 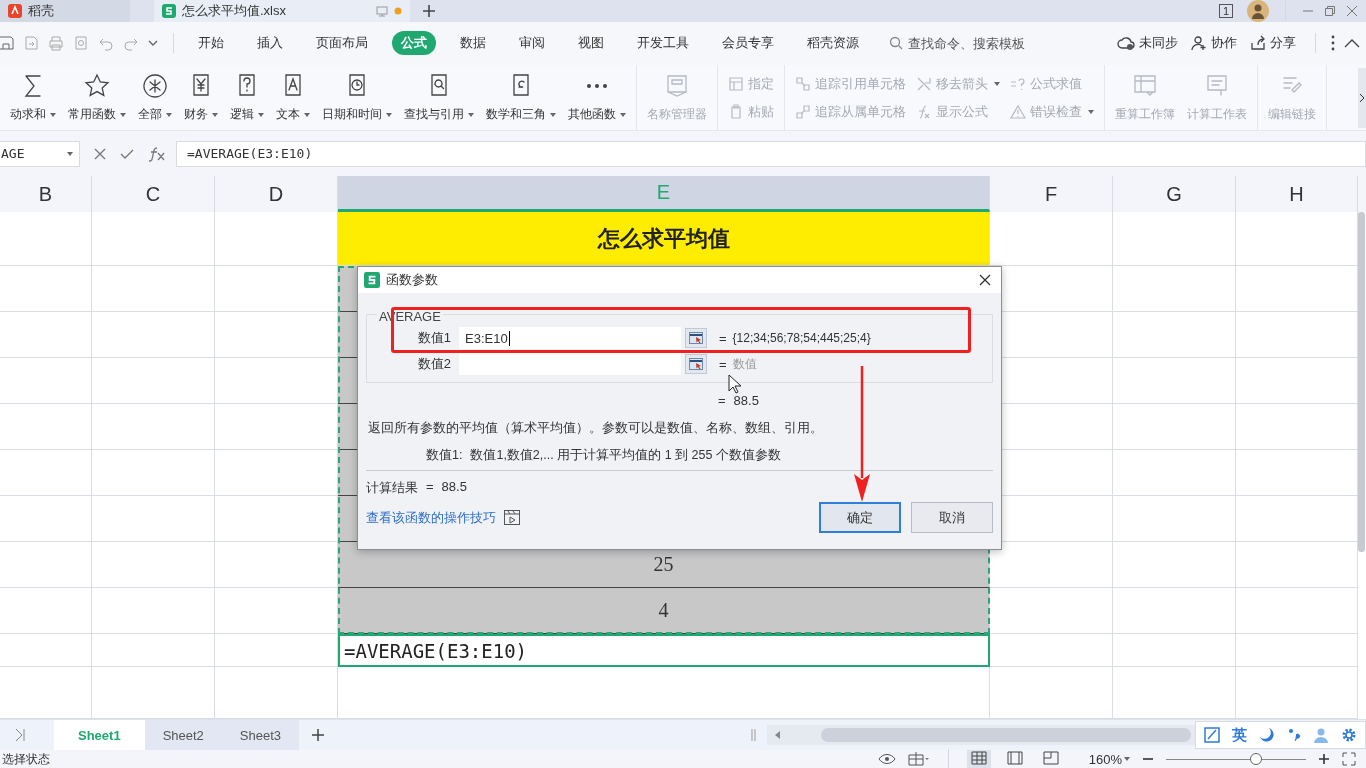 What do you see at coordinates (981, 735) in the screenshot?
I see `horizontal-scrollbar` at bounding box center [981, 735].